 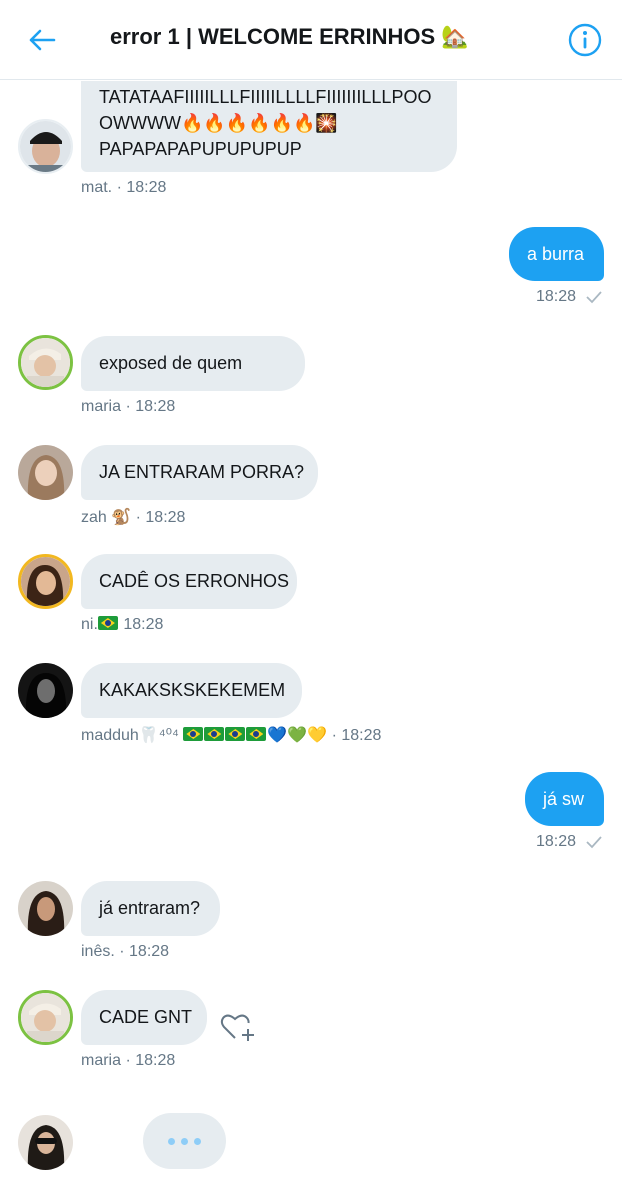 I want to click on message-text: JA ENTRARAM PORRA?, so click(x=202, y=472).